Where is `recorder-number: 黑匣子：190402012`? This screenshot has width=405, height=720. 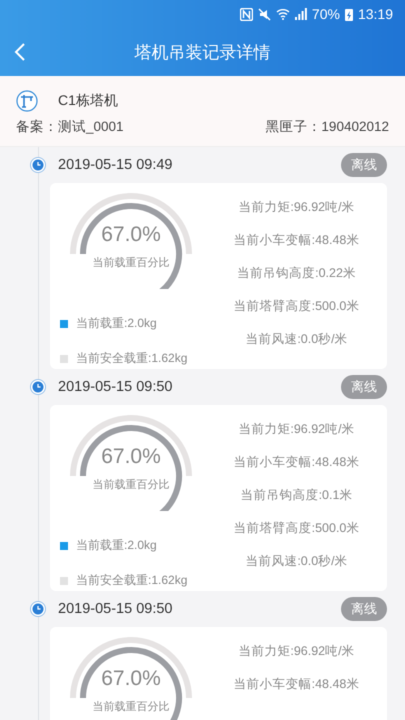 recorder-number: 黑匣子：190402012 is located at coordinates (327, 127).